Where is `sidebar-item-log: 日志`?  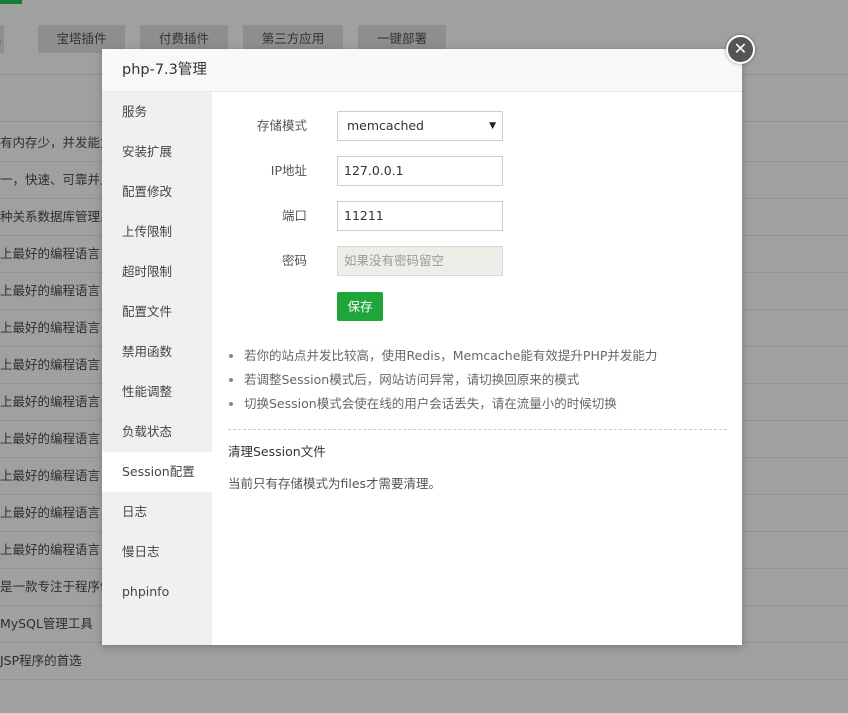
sidebar-item-log: 日志 is located at coordinates (157, 512).